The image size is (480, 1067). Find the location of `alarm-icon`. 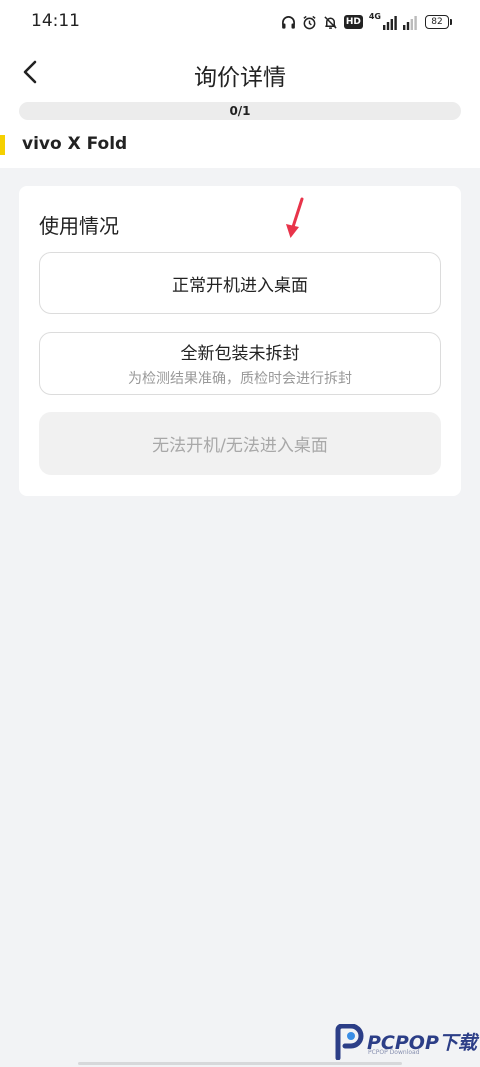

alarm-icon is located at coordinates (309, 22).